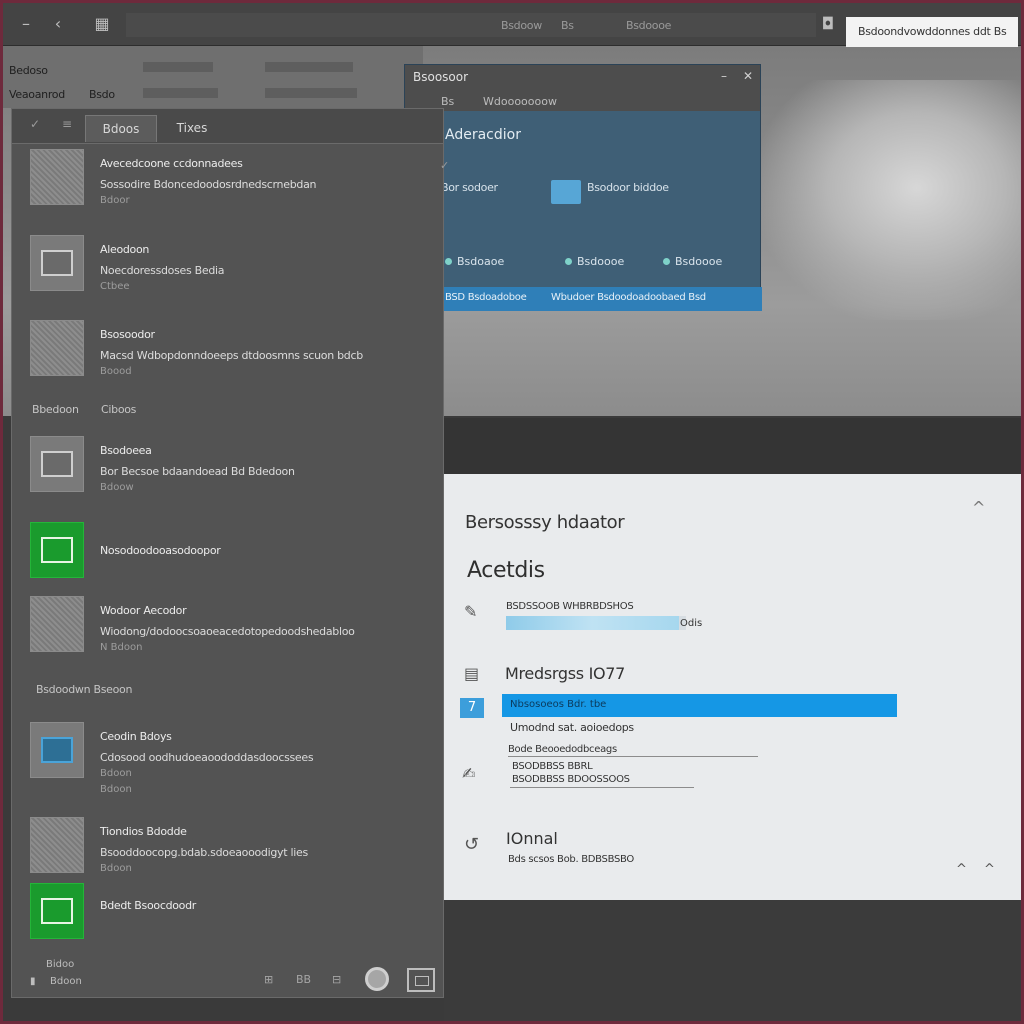 The height and width of the screenshot is (1024, 1024). Describe the element at coordinates (481, 261) in the screenshot. I see `link-label: Bsdoaoe` at that location.